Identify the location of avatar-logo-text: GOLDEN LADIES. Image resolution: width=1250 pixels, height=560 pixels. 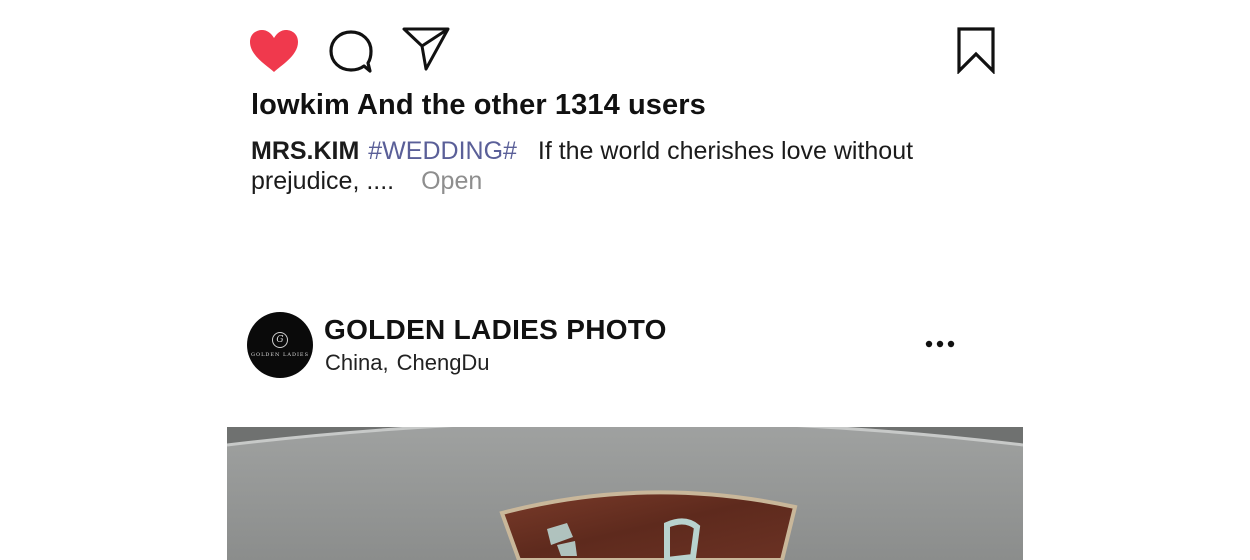
(280, 355).